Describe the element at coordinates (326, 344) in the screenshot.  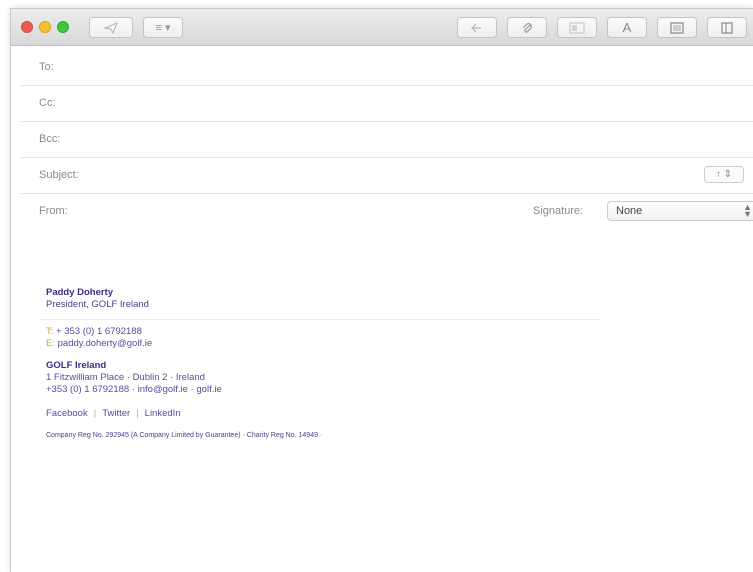
I see `signature-email-line: E: paddy.doherty@golf.ie` at that location.